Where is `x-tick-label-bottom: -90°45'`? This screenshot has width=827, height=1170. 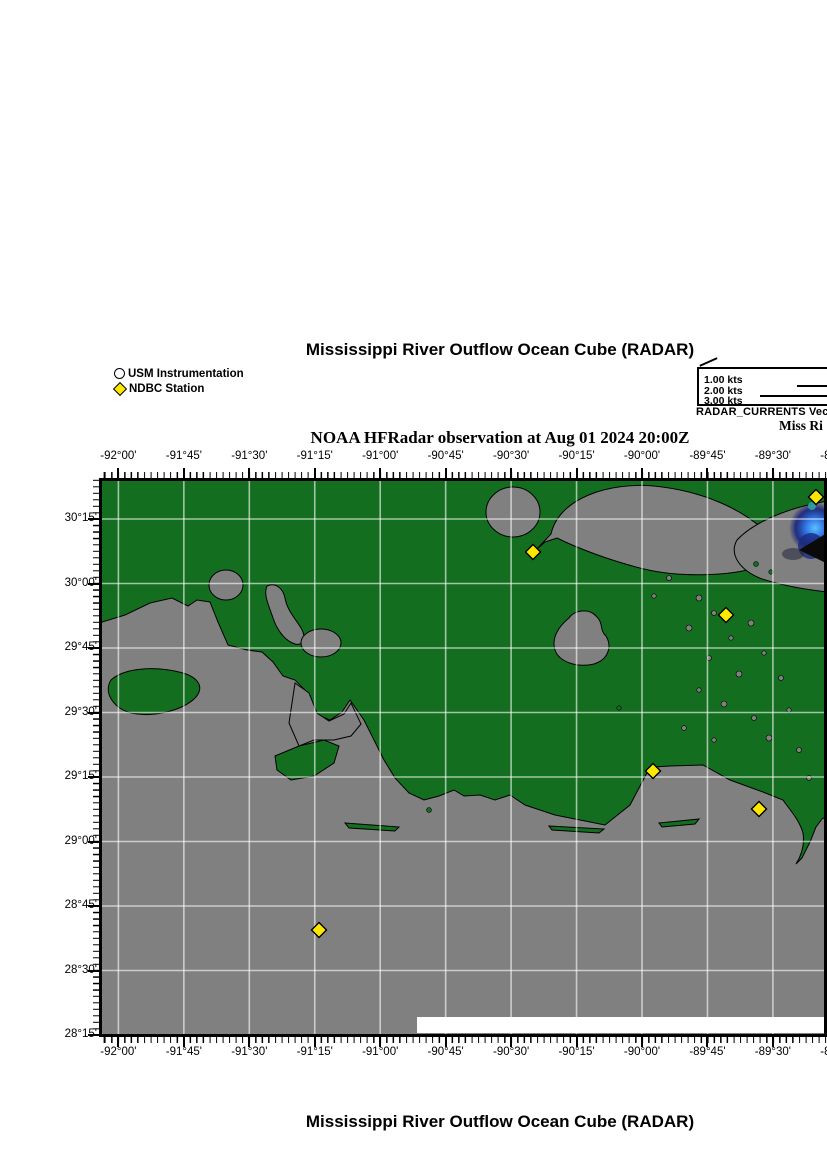 x-tick-label-bottom: -90°45' is located at coordinates (445, 1052).